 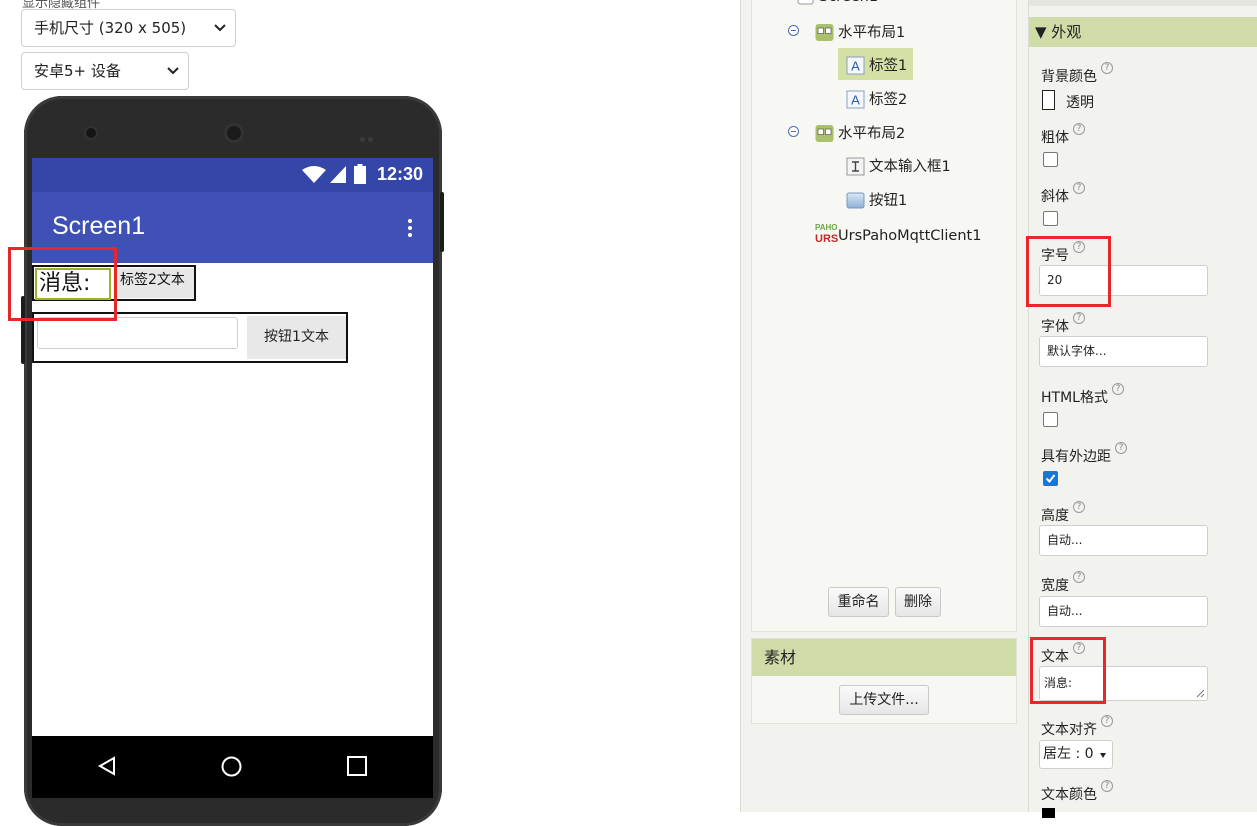 What do you see at coordinates (369, 136) in the screenshot?
I see `sensor-dots-icon` at bounding box center [369, 136].